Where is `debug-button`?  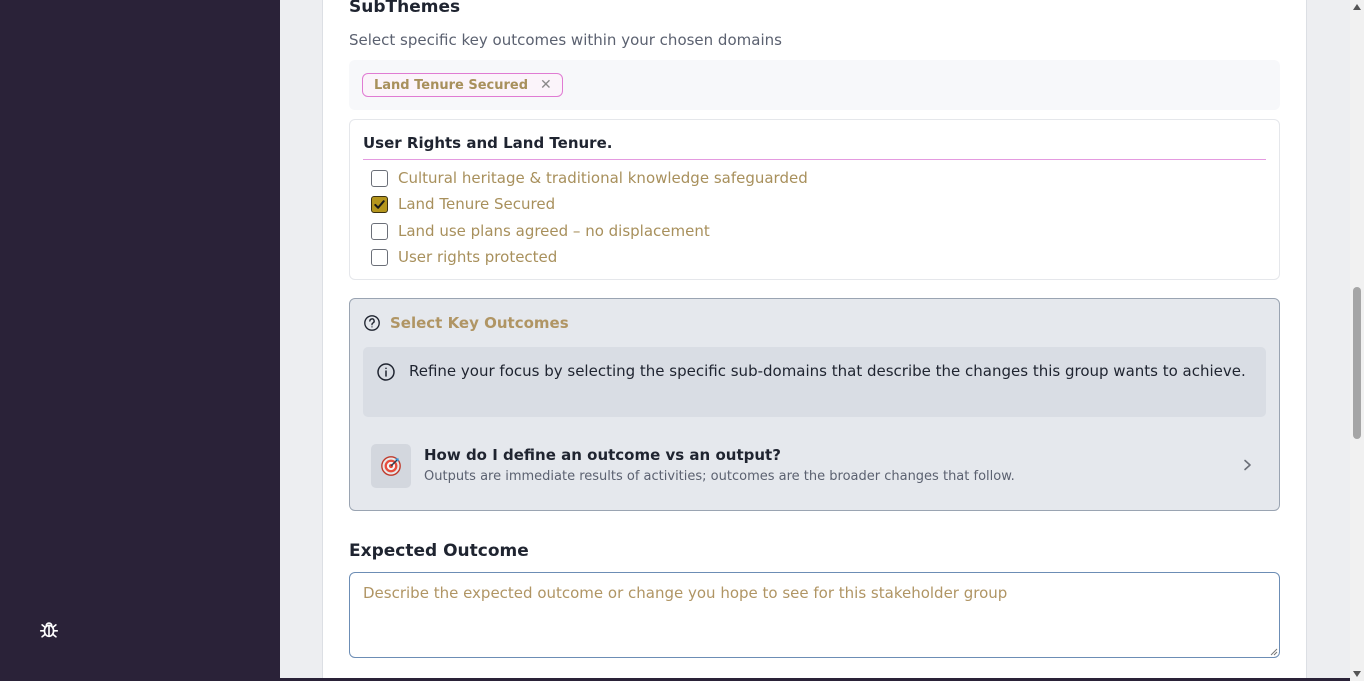 debug-button is located at coordinates (49, 629).